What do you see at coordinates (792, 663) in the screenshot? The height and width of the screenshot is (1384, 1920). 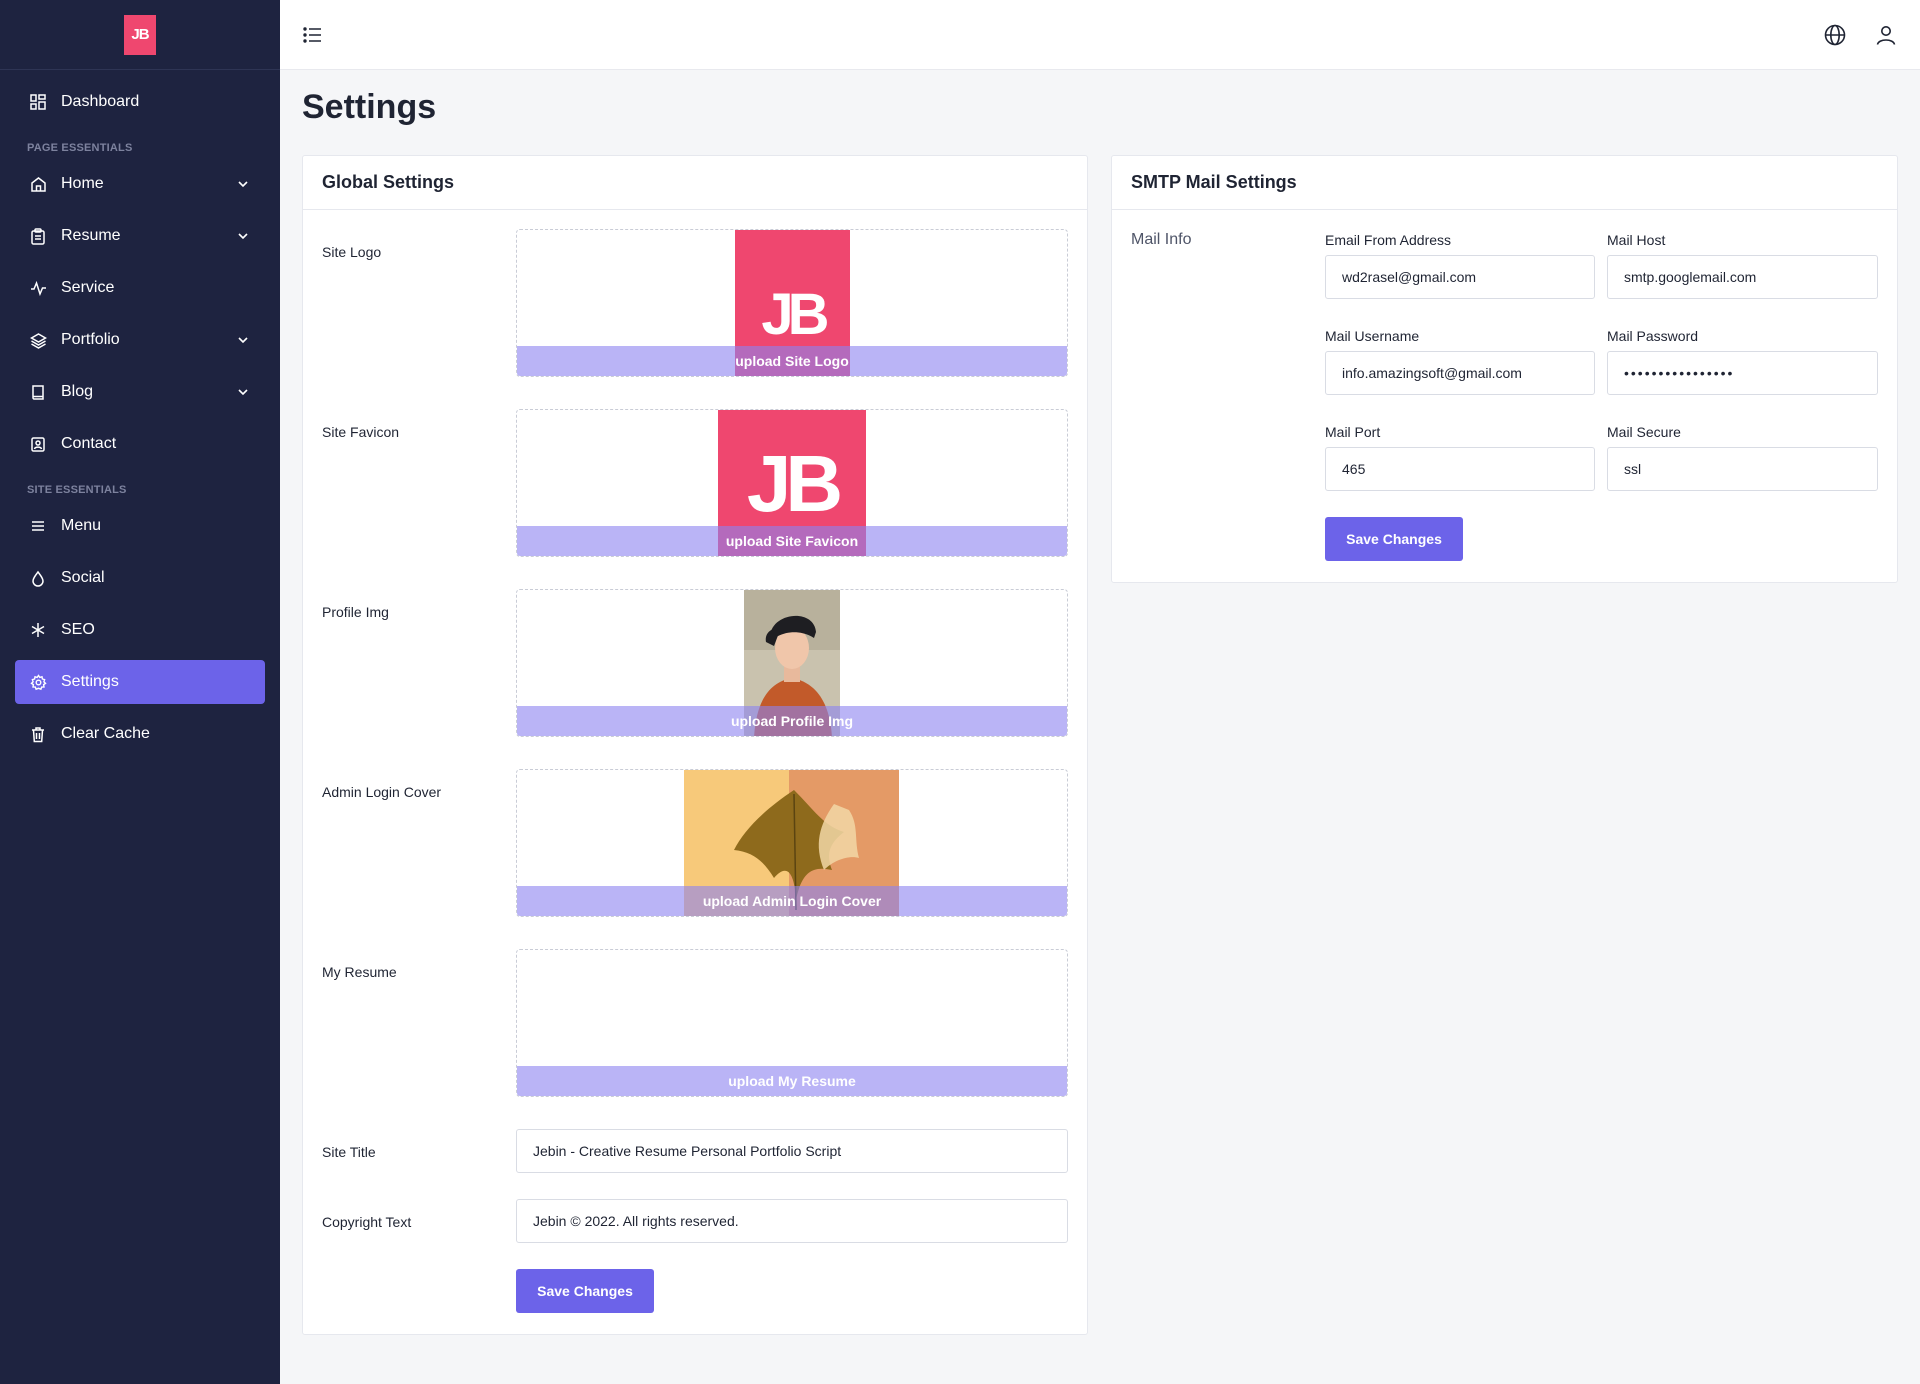 I see `profile-img-upload: upload Profile Img` at bounding box center [792, 663].